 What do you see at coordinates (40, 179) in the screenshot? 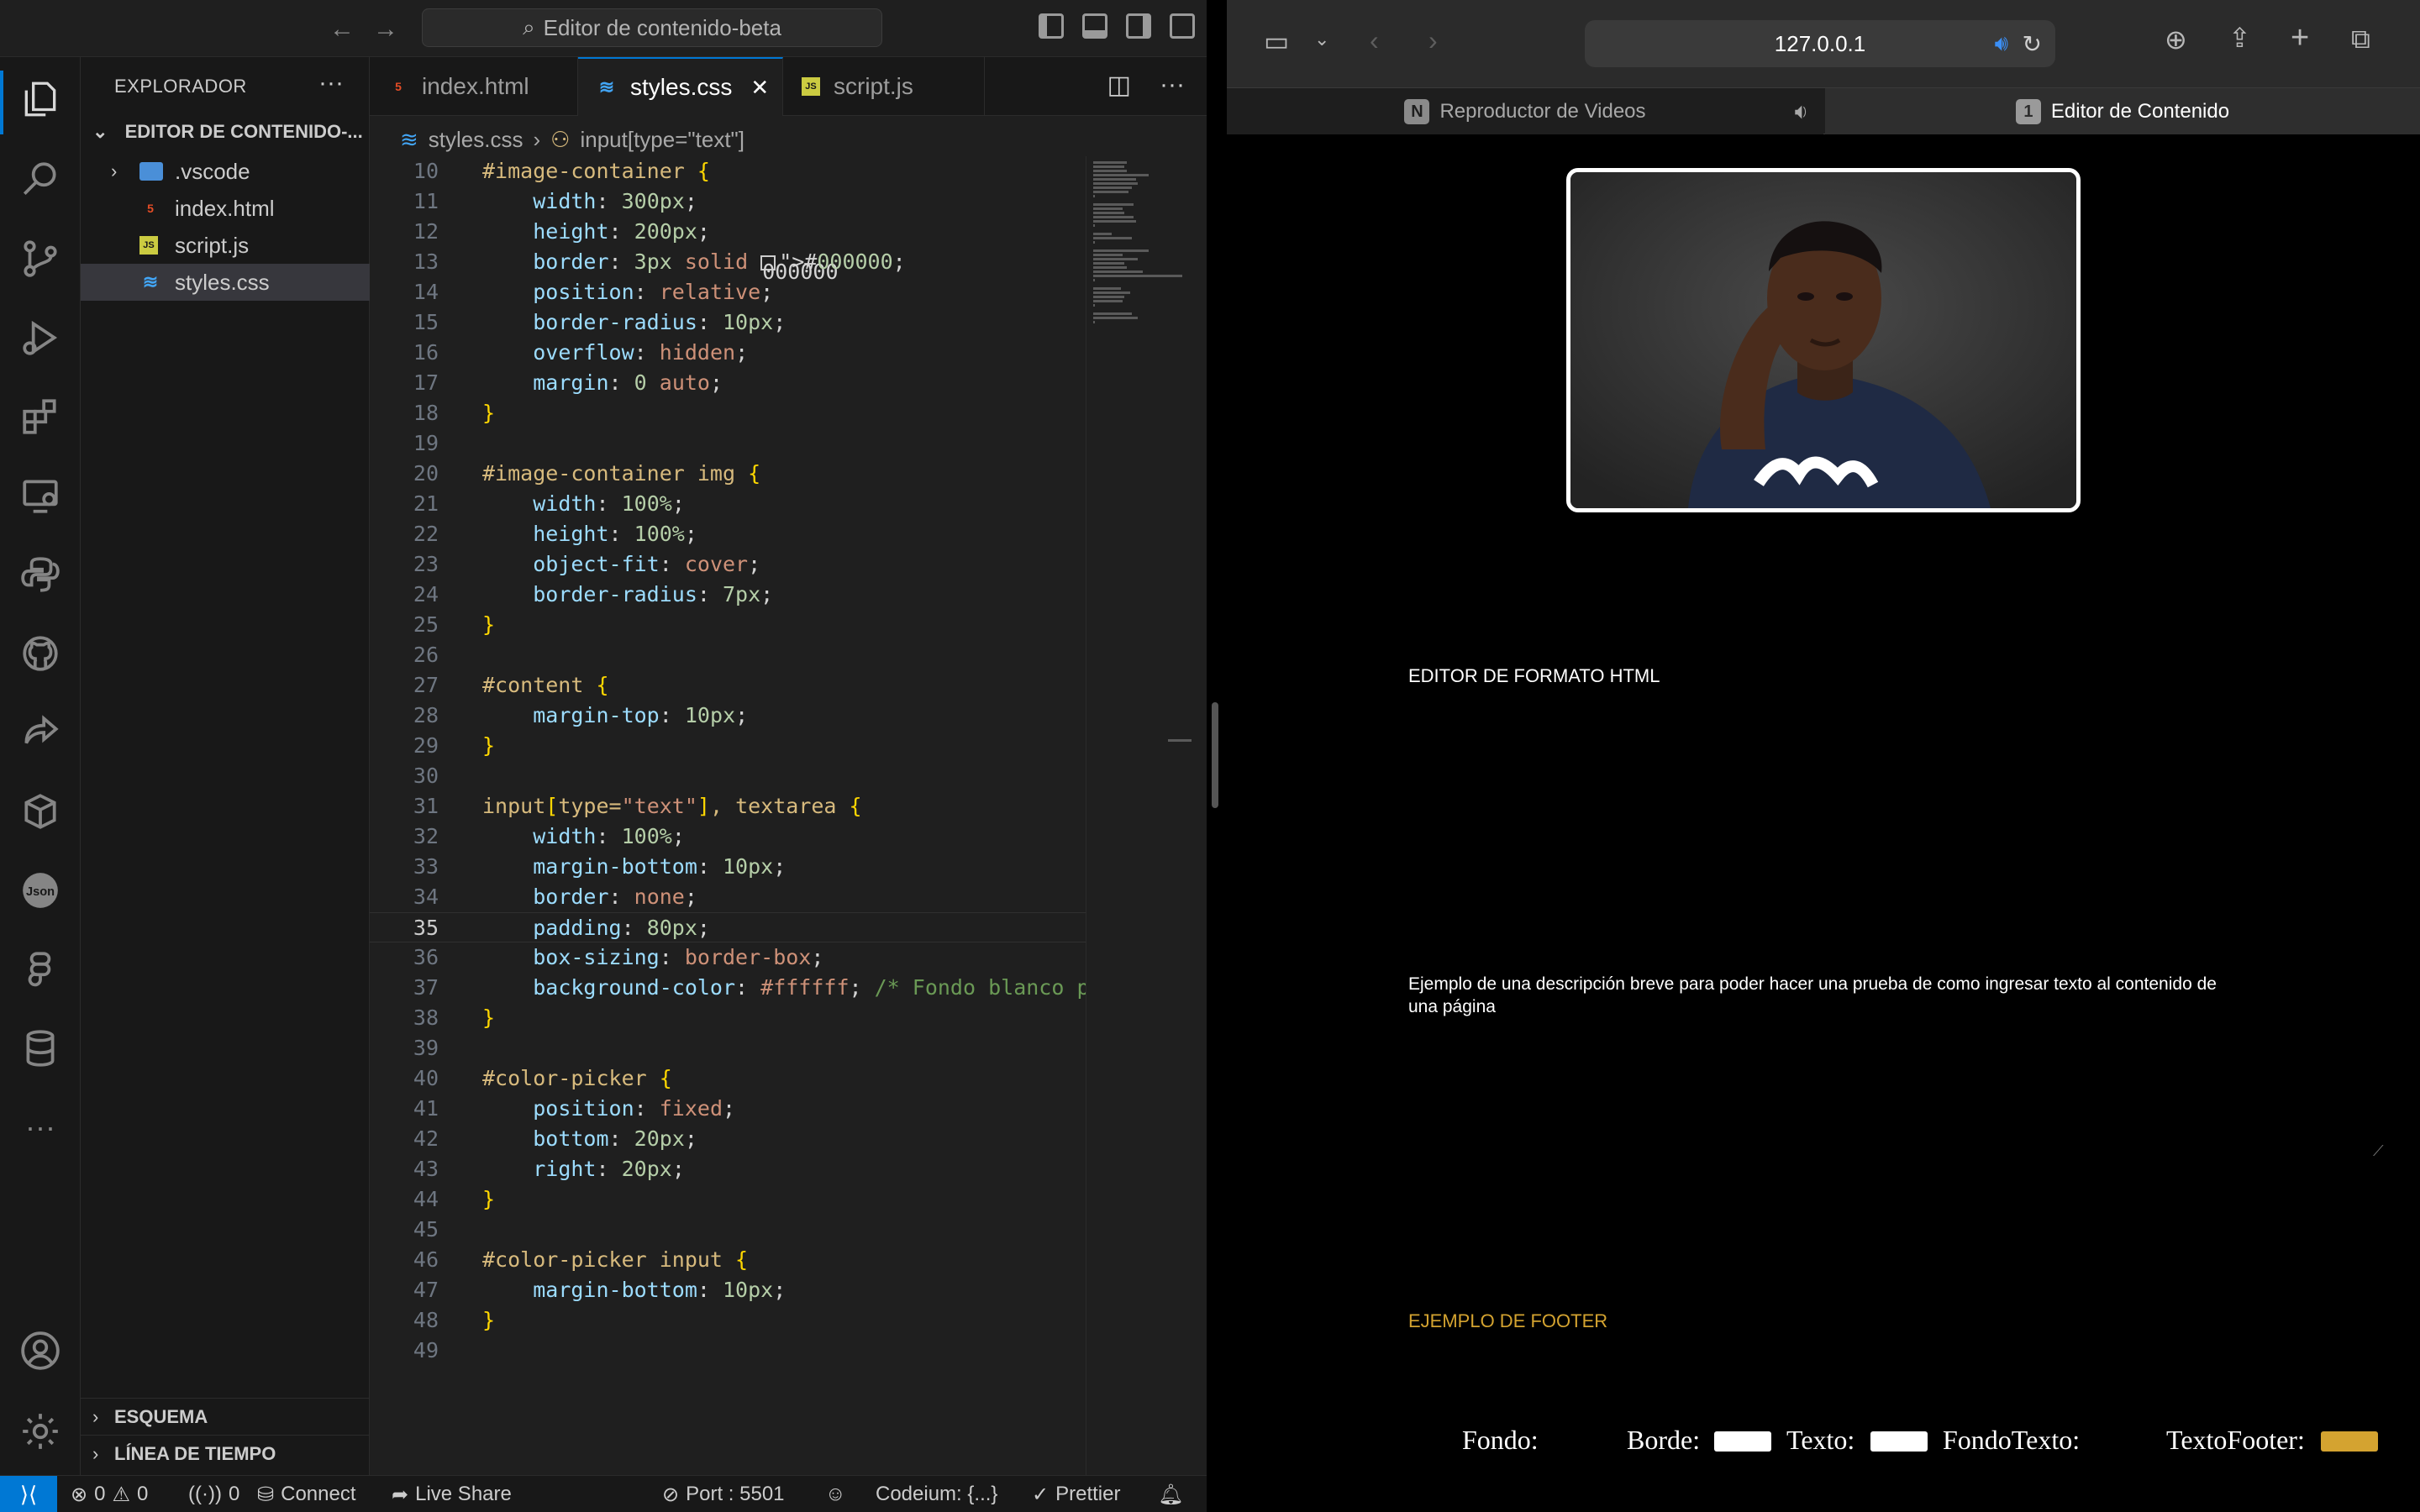
I see `search-icon` at bounding box center [40, 179].